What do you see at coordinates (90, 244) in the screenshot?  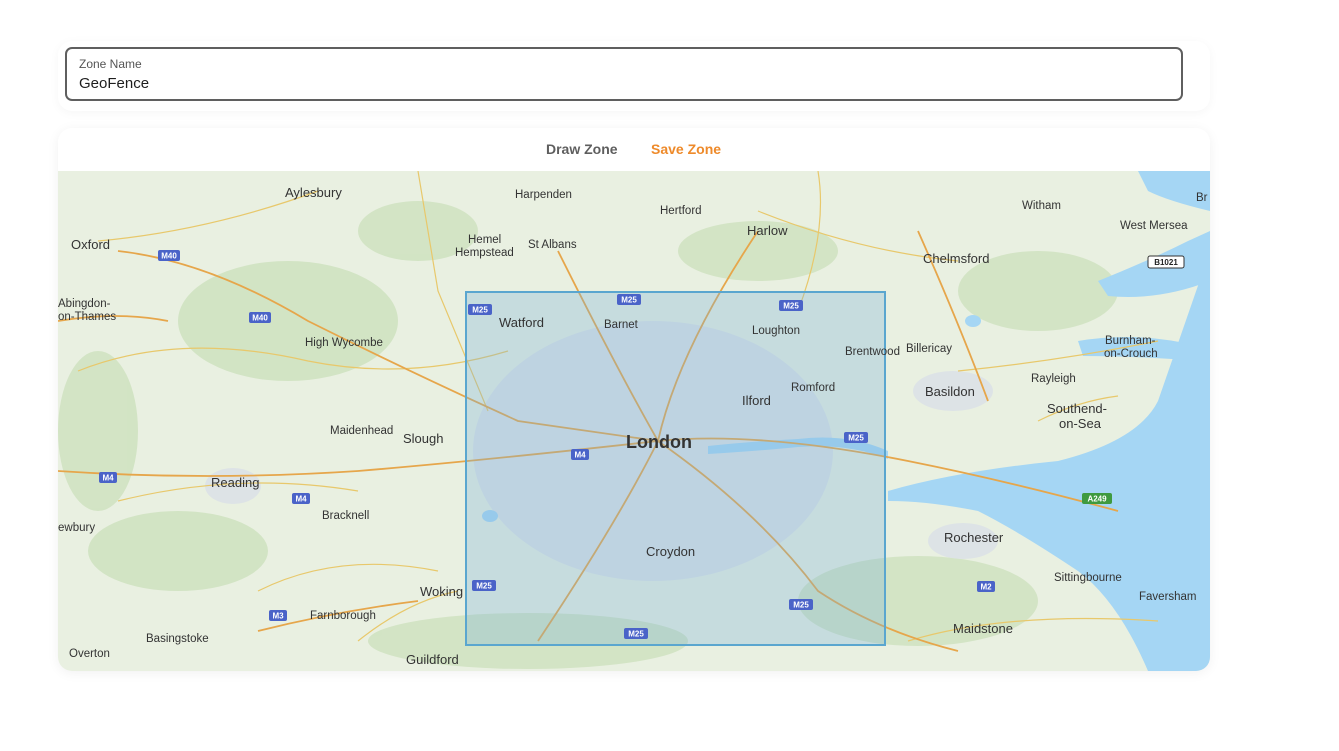 I see `map-label: Oxford` at bounding box center [90, 244].